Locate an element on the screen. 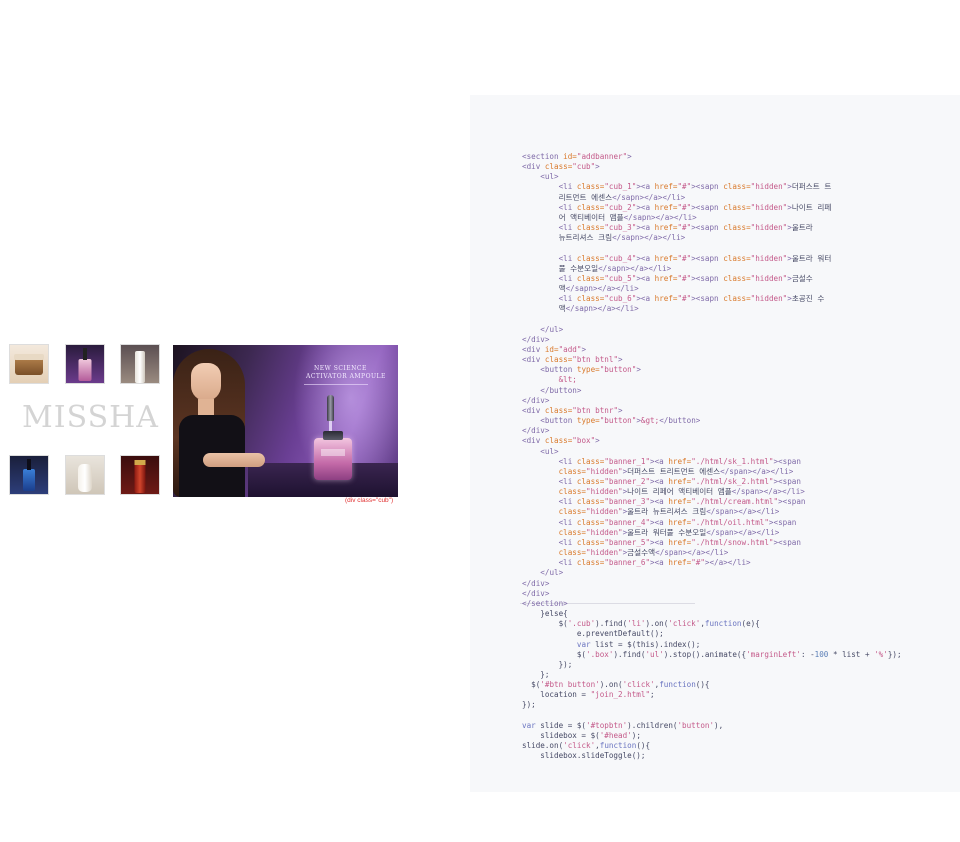 This screenshot has width=960, height=842. code-token: list = $(this).index(); is located at coordinates (645, 644).